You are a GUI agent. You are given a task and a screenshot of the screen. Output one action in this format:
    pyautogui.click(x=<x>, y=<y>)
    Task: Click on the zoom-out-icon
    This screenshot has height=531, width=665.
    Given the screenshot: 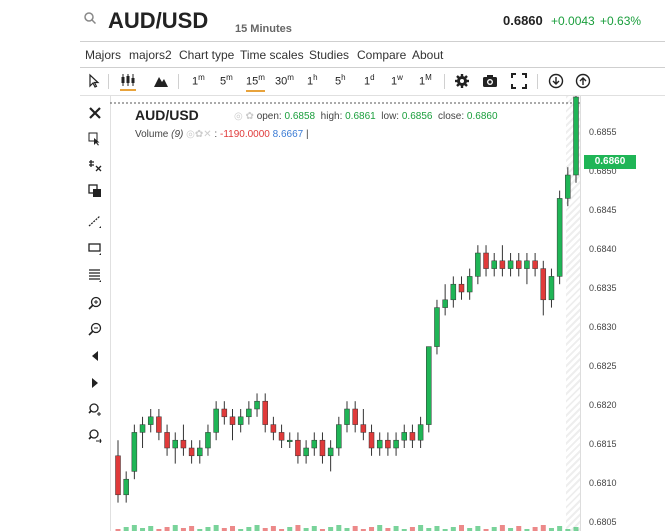 What is the action you would take?
    pyautogui.click(x=95, y=329)
    